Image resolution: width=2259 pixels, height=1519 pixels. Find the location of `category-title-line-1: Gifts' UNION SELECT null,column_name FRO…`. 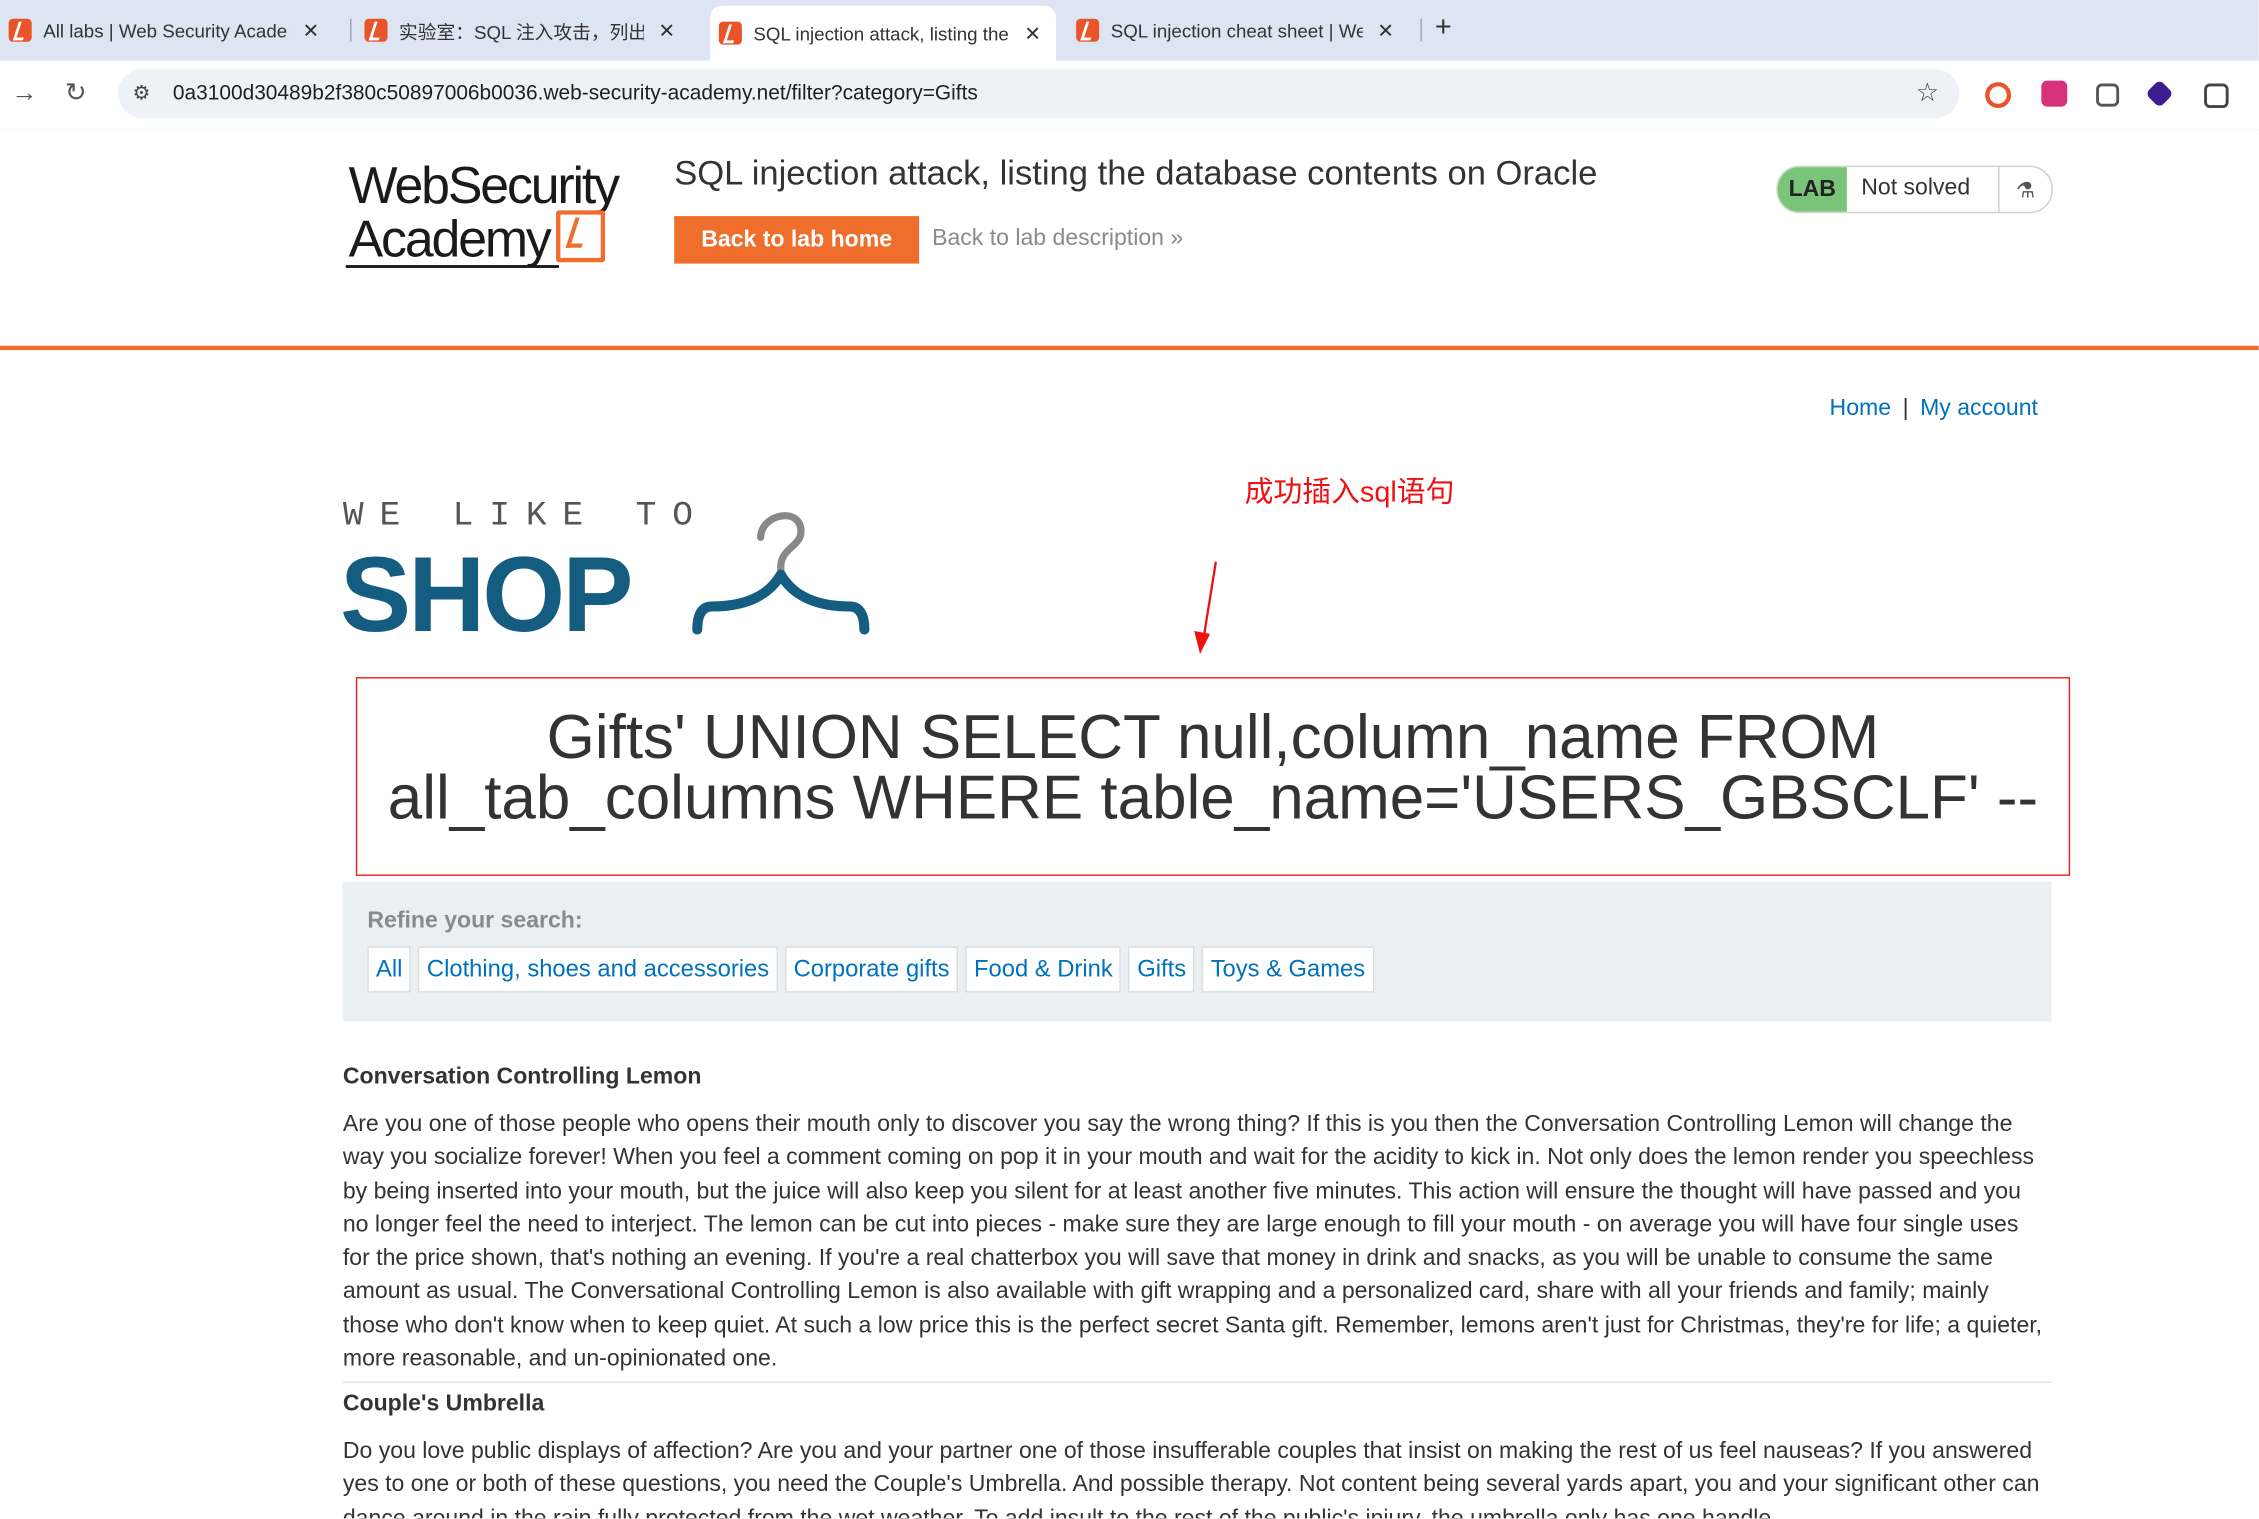

category-title-line-1: Gifts' UNION SELECT null,column_name FRO… is located at coordinates (1213, 738).